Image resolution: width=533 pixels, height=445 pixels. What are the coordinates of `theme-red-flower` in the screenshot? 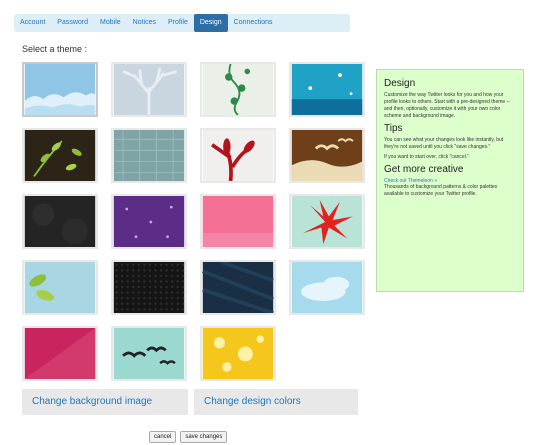 It's located at (327, 221).